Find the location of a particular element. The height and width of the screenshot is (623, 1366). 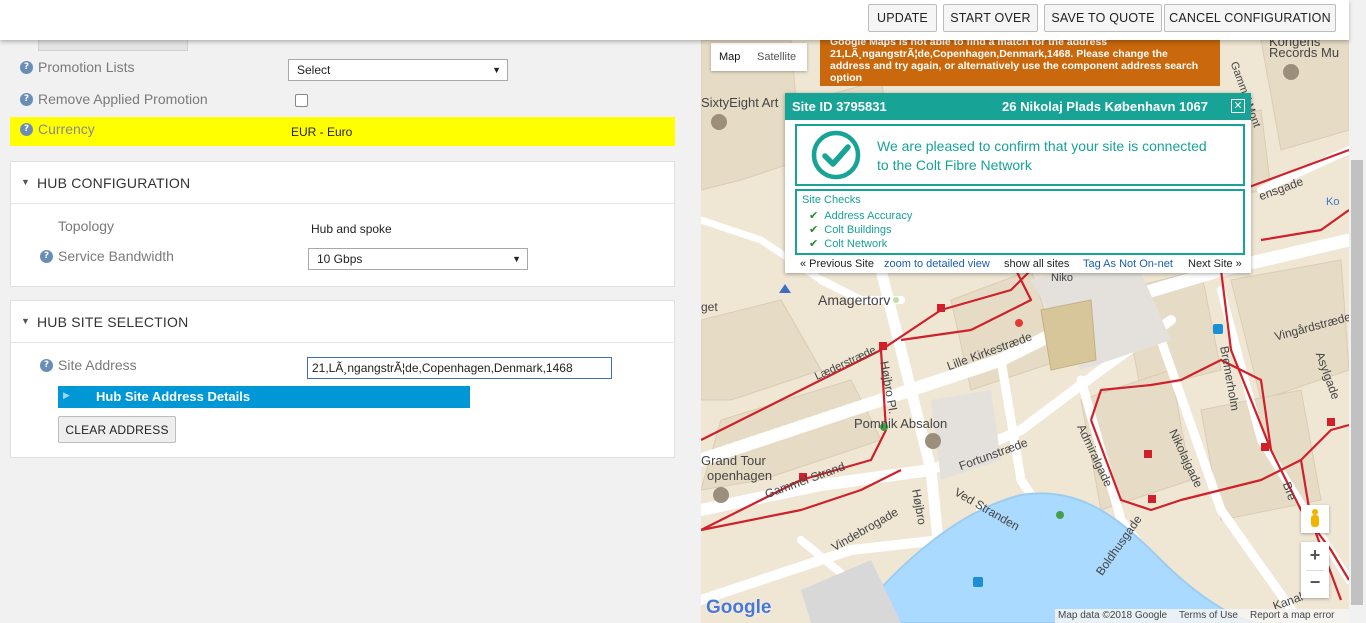

currency-value: EUR - Euro is located at coordinates (322, 132).